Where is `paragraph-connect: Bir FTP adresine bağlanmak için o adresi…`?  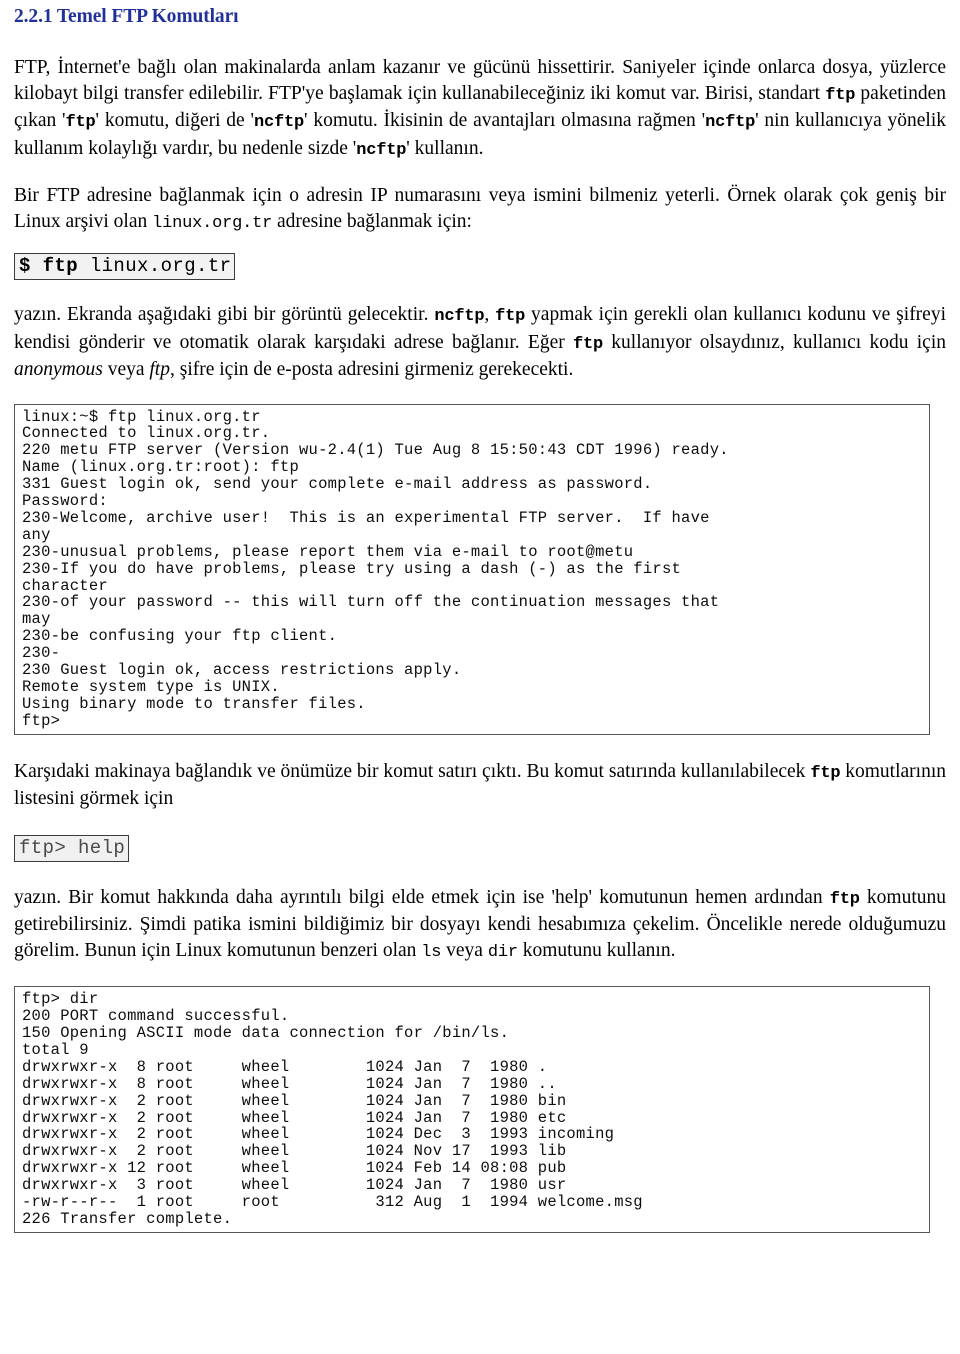
paragraph-connect: Bir FTP adresine bağlanmak için o adresi… is located at coordinates (480, 209).